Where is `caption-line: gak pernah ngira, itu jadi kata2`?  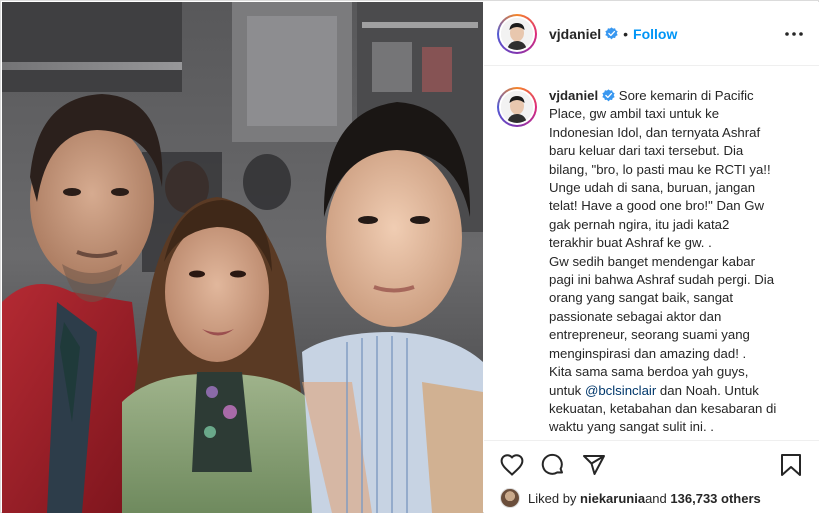 caption-line: gak pernah ngira, itu jadi kata2 is located at coordinates (639, 224).